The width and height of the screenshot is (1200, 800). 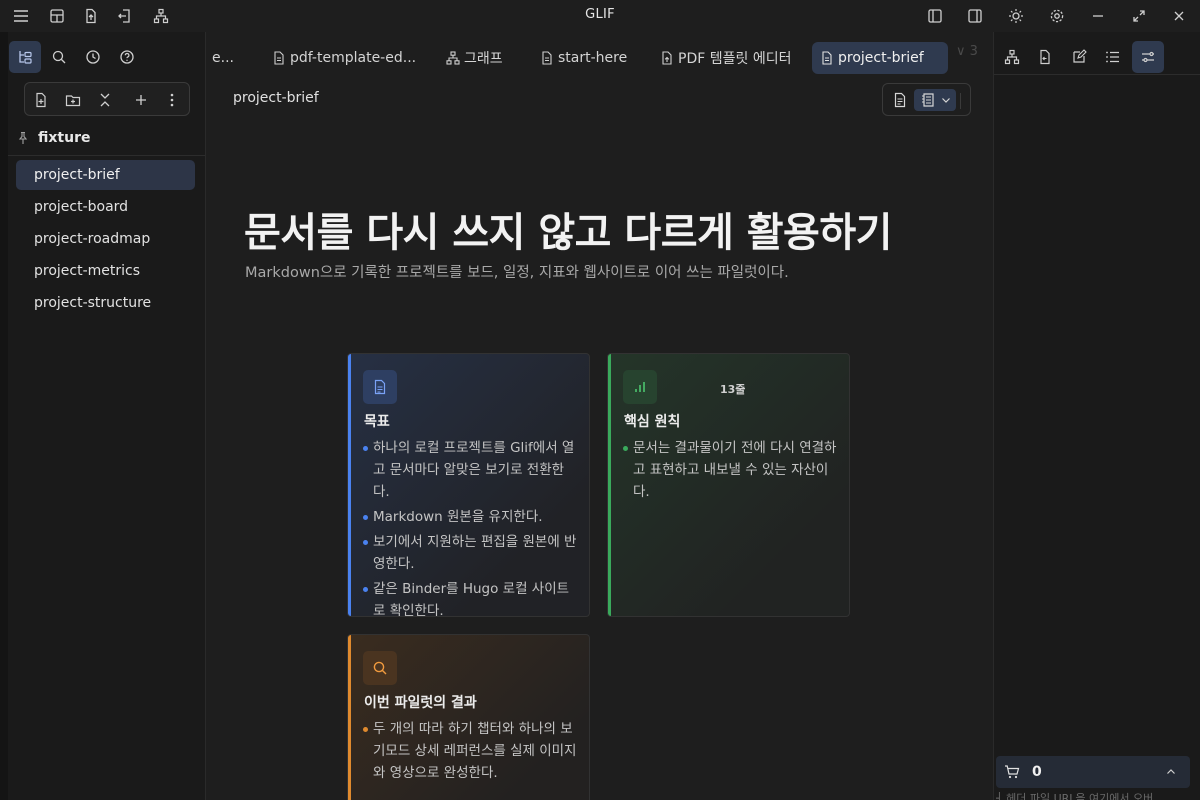 What do you see at coordinates (105, 303) in the screenshot?
I see `file-item-project-structure: project-structure` at bounding box center [105, 303].